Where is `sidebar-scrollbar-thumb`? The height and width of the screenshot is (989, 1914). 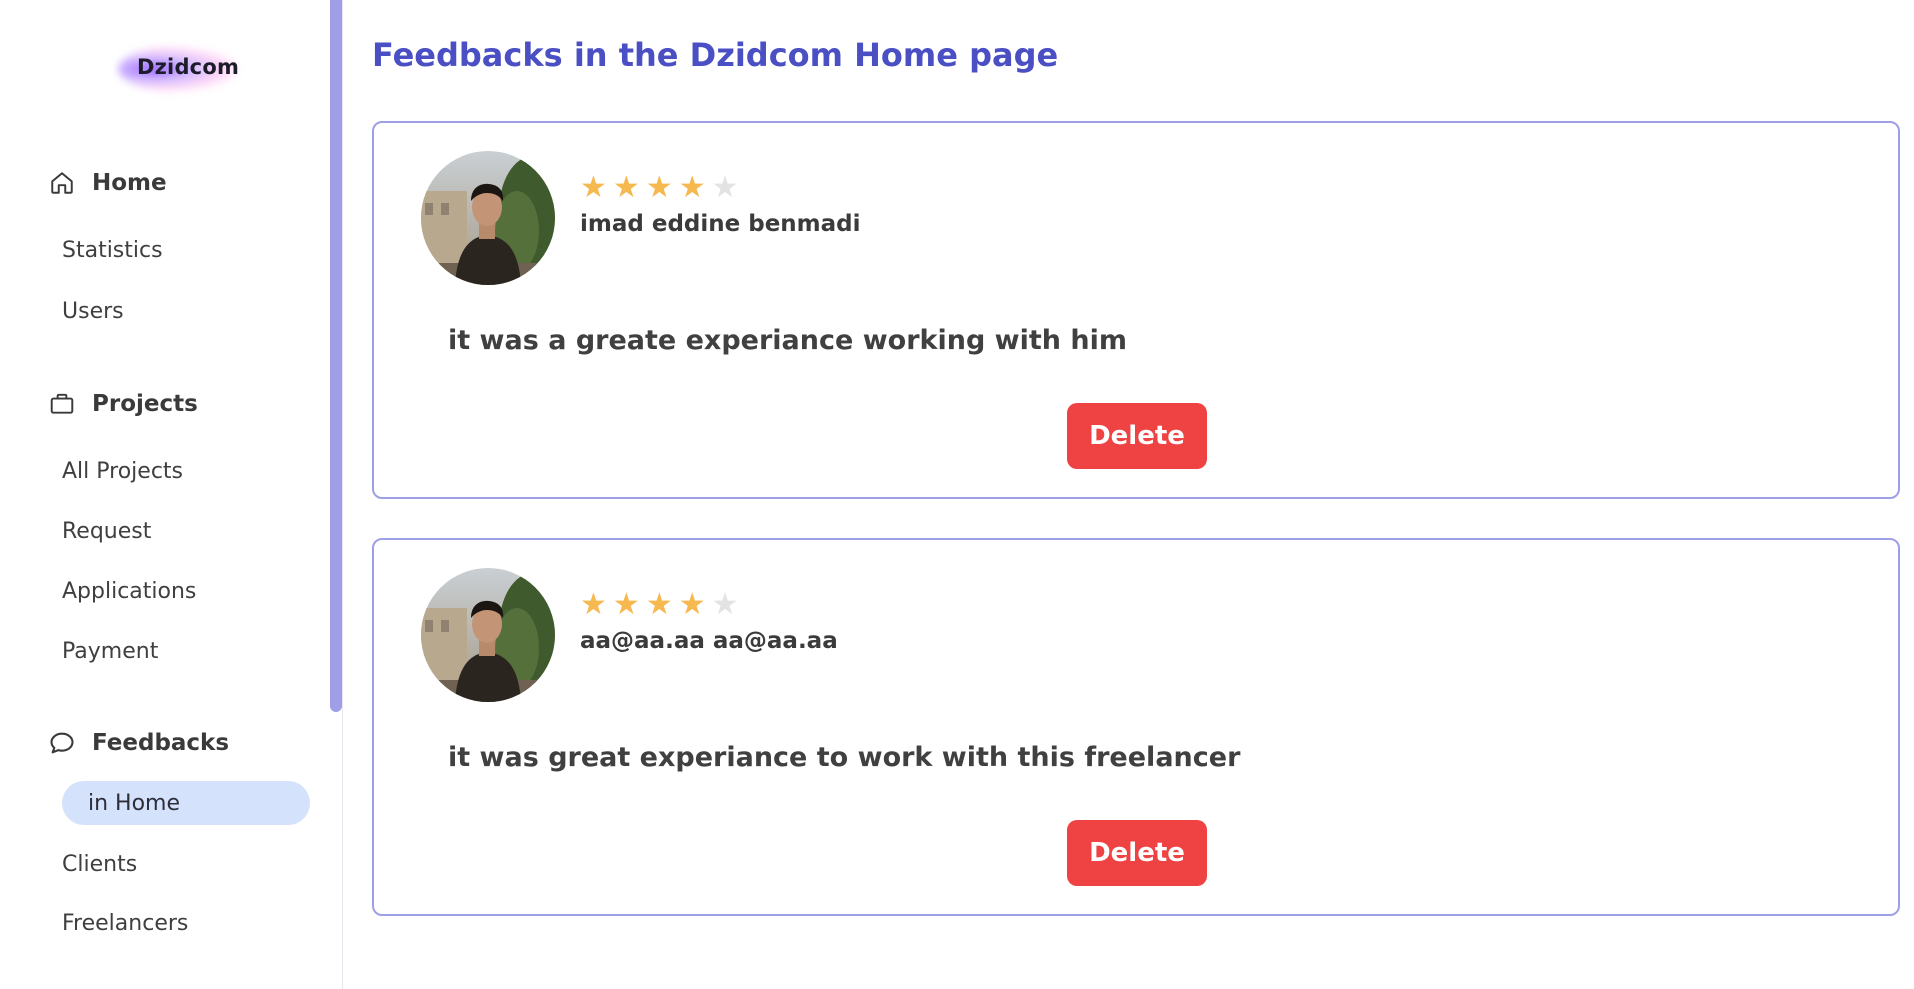
sidebar-scrollbar-thumb is located at coordinates (336, 356).